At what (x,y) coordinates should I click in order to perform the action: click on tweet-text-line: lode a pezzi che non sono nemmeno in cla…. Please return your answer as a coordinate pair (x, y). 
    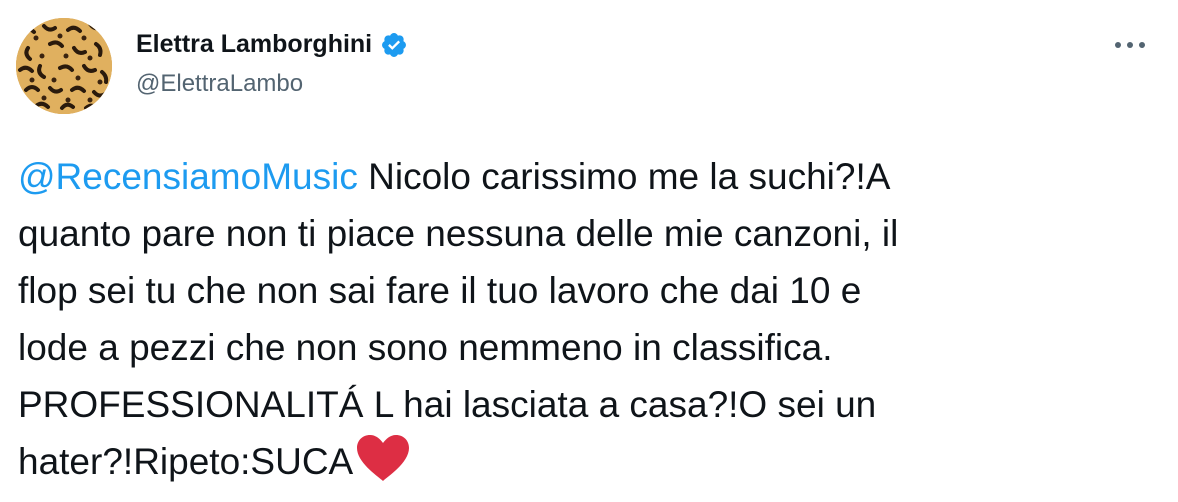
    Looking at the image, I should click on (425, 347).